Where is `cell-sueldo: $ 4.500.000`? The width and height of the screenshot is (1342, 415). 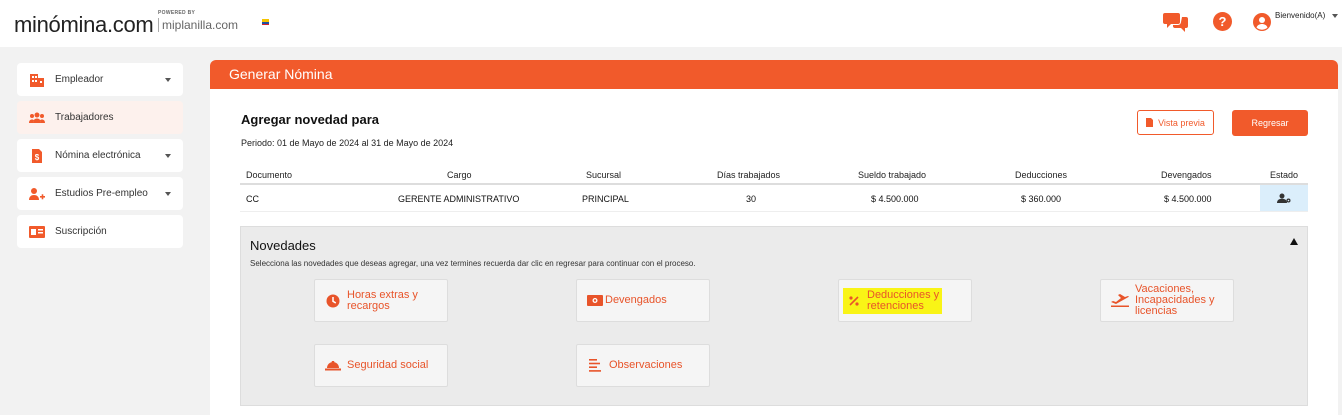 cell-sueldo: $ 4.500.000 is located at coordinates (895, 199).